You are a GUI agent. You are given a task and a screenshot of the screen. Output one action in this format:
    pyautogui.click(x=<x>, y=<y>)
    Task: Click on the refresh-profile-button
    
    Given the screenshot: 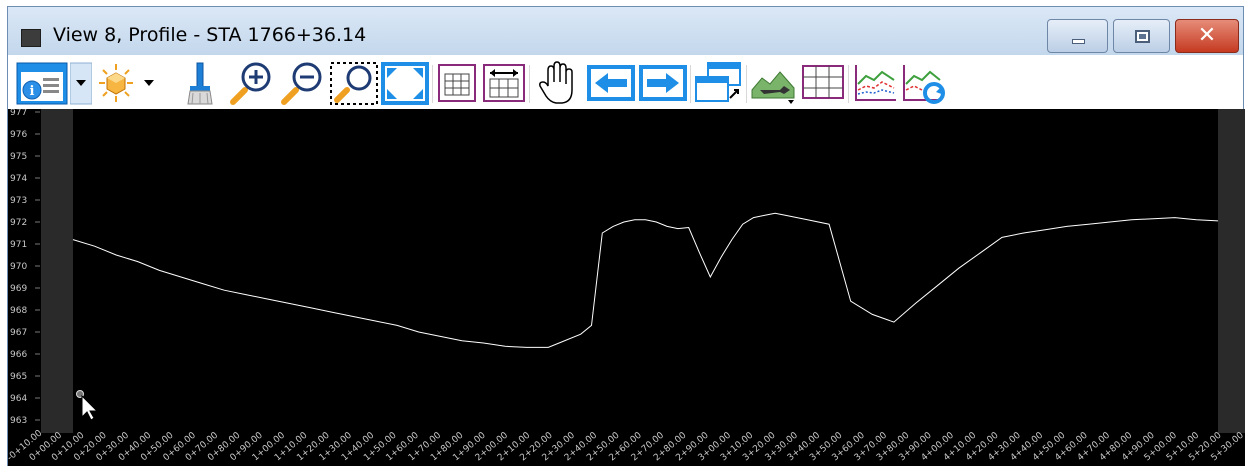 What is the action you would take?
    pyautogui.click(x=925, y=83)
    